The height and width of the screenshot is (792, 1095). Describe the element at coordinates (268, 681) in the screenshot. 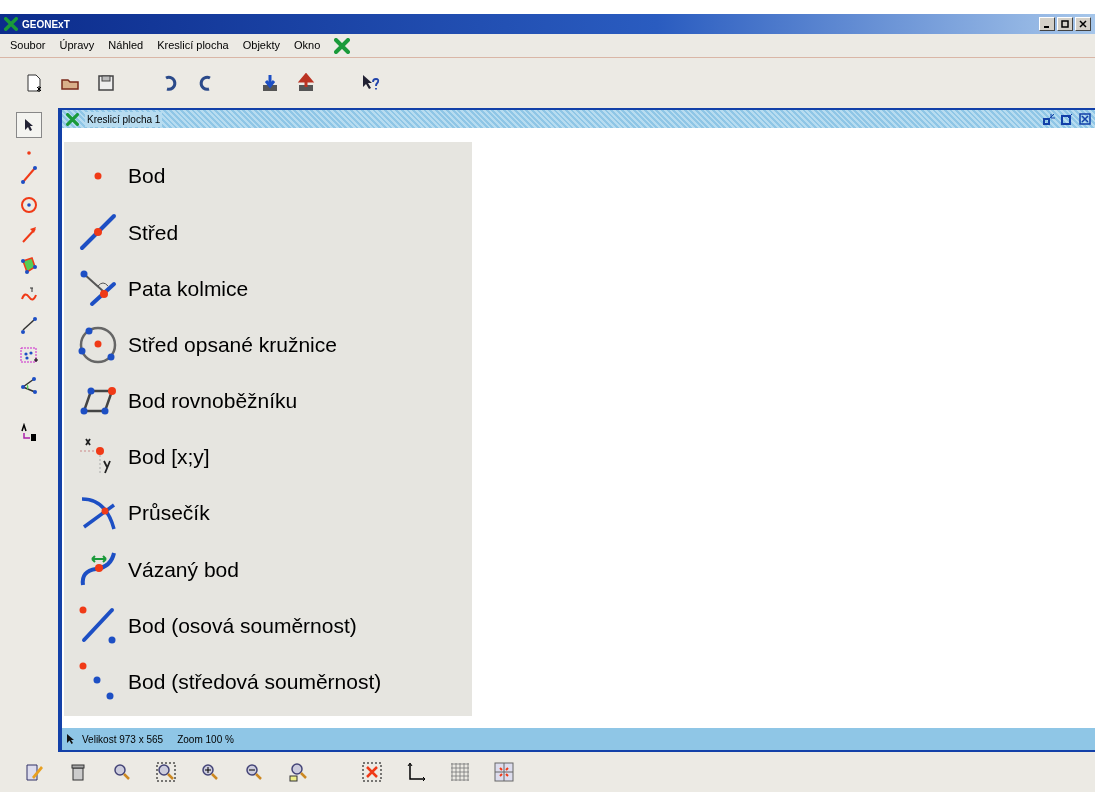

I see `menu-item: Bod (středová souměrnost)` at that location.